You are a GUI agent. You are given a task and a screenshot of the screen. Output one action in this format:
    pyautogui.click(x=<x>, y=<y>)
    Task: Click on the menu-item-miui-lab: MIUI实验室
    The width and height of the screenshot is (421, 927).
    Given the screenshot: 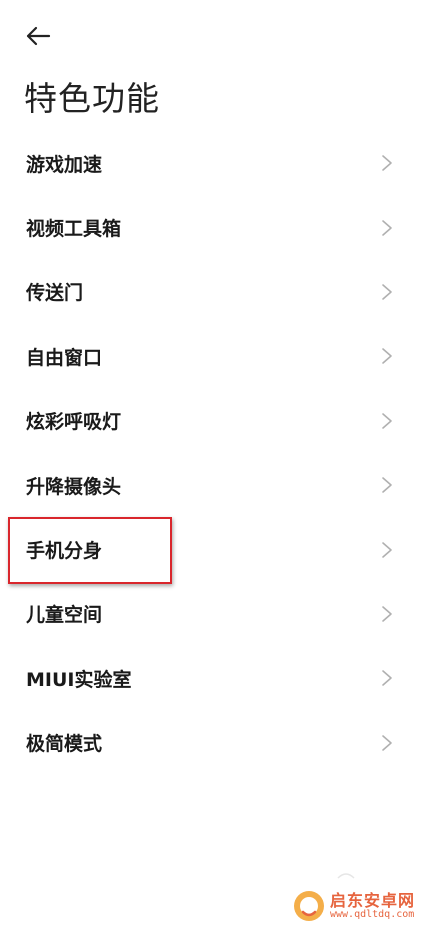 What is the action you would take?
    pyautogui.click(x=210, y=678)
    